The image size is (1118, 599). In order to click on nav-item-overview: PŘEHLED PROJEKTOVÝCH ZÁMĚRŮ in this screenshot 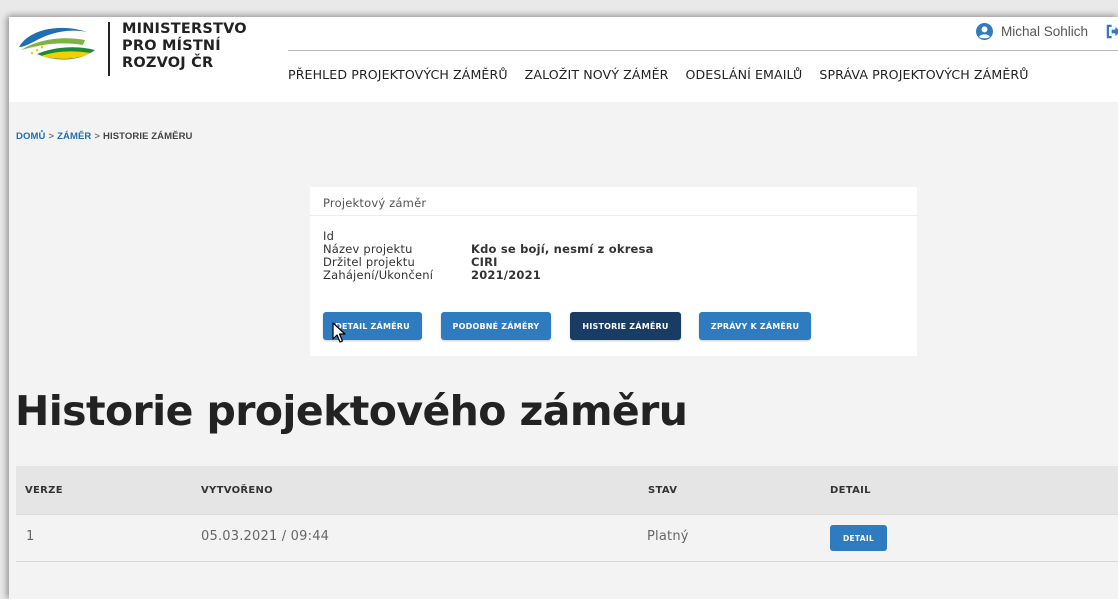, I will do `click(398, 74)`.